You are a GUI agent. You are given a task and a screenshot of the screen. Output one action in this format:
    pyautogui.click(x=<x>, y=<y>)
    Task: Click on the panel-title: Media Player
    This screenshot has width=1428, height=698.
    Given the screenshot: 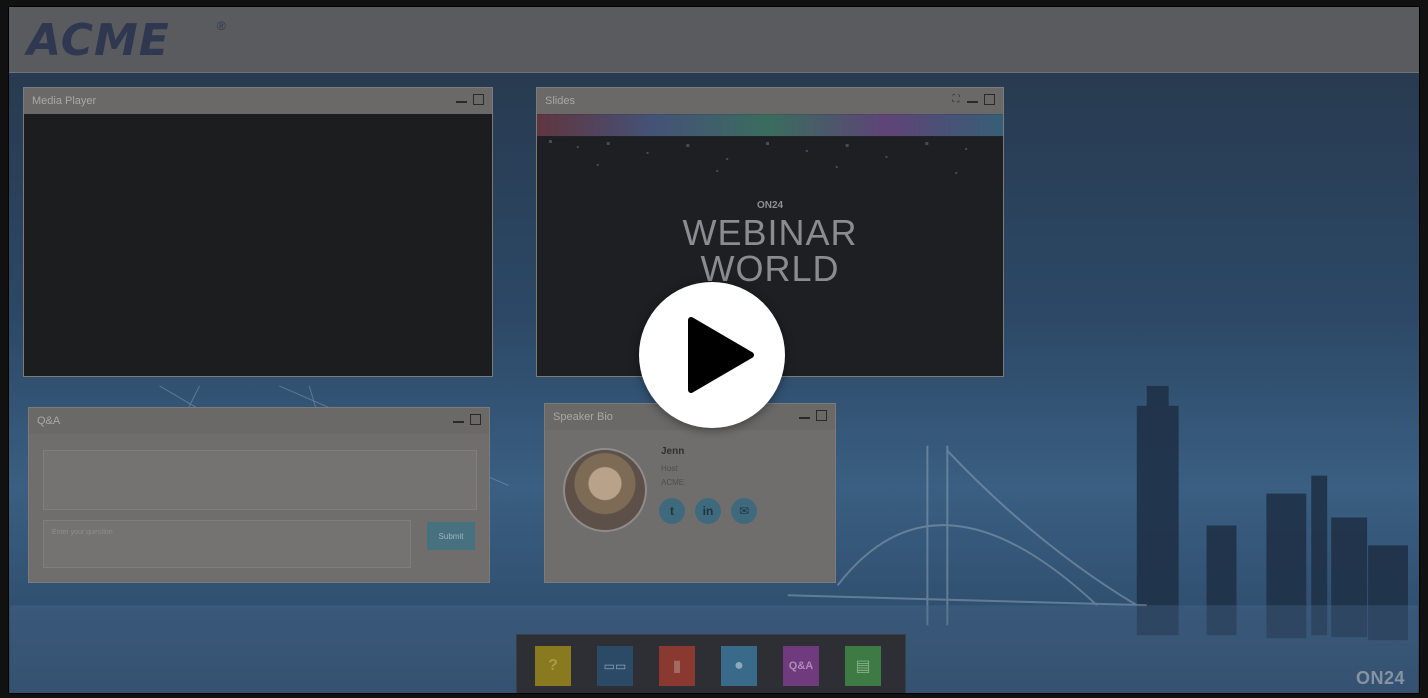 What is the action you would take?
    pyautogui.click(x=64, y=101)
    